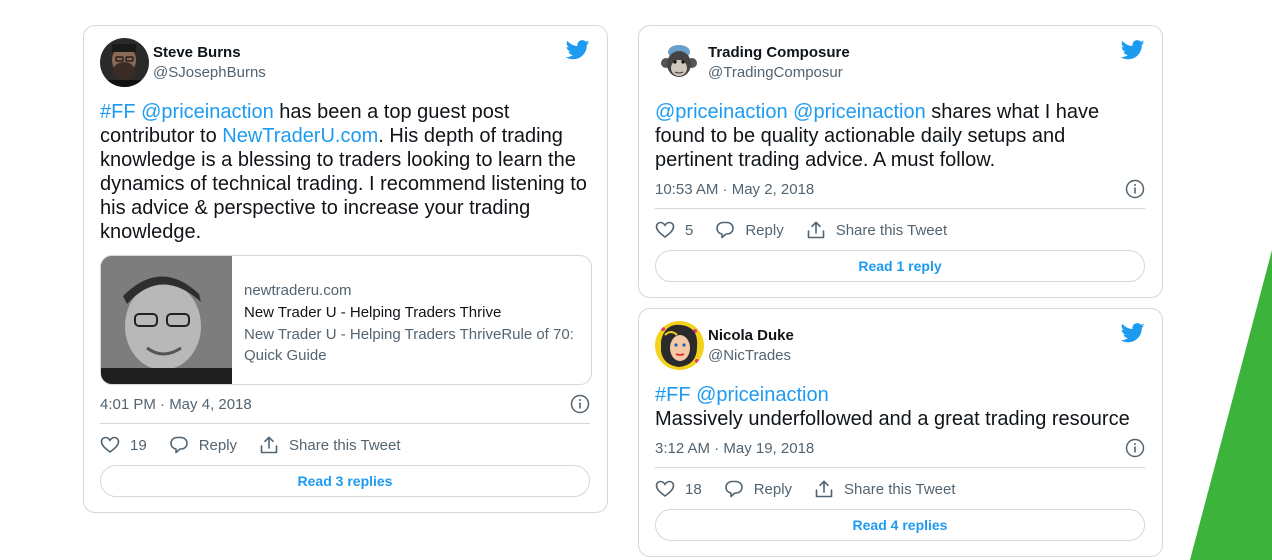 Image resolution: width=1272 pixels, height=560 pixels. What do you see at coordinates (166, 320) in the screenshot?
I see `link-preview-image` at bounding box center [166, 320].